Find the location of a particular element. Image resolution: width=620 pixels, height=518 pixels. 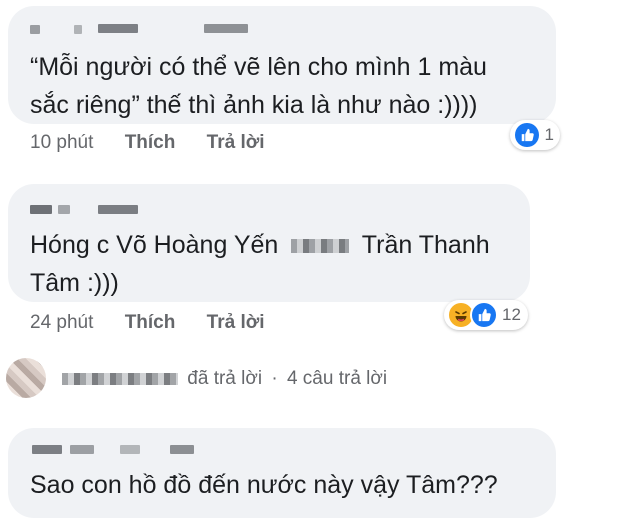

comment-text-end: Trần Thanh is located at coordinates (425, 245).